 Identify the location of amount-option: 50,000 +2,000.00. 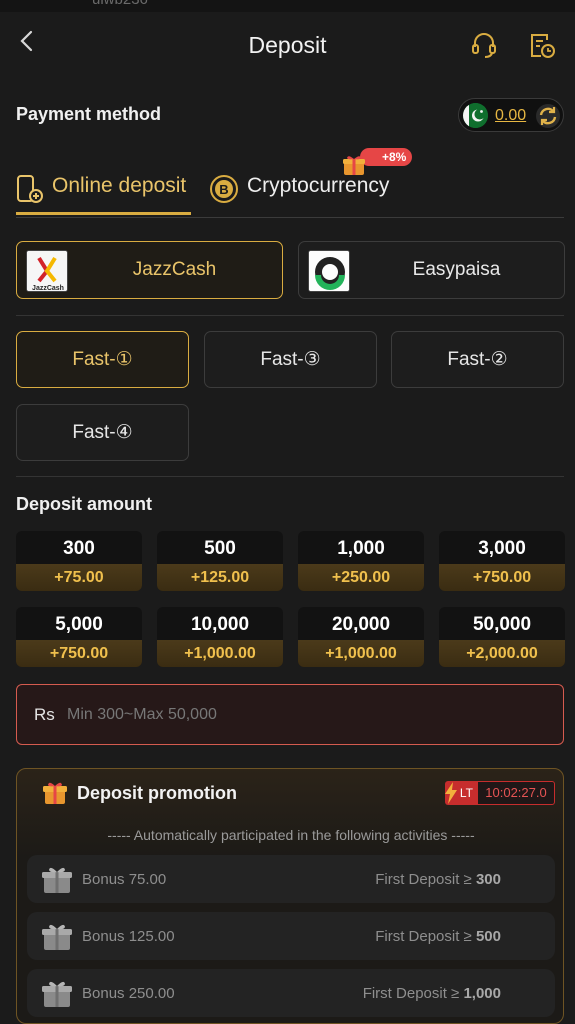
(502, 637).